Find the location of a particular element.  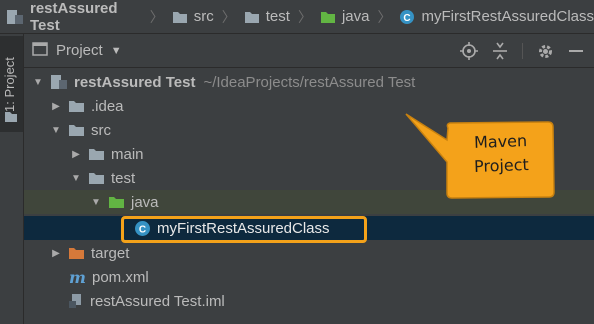

callout-text: Maven Project is located at coordinates (501, 153).